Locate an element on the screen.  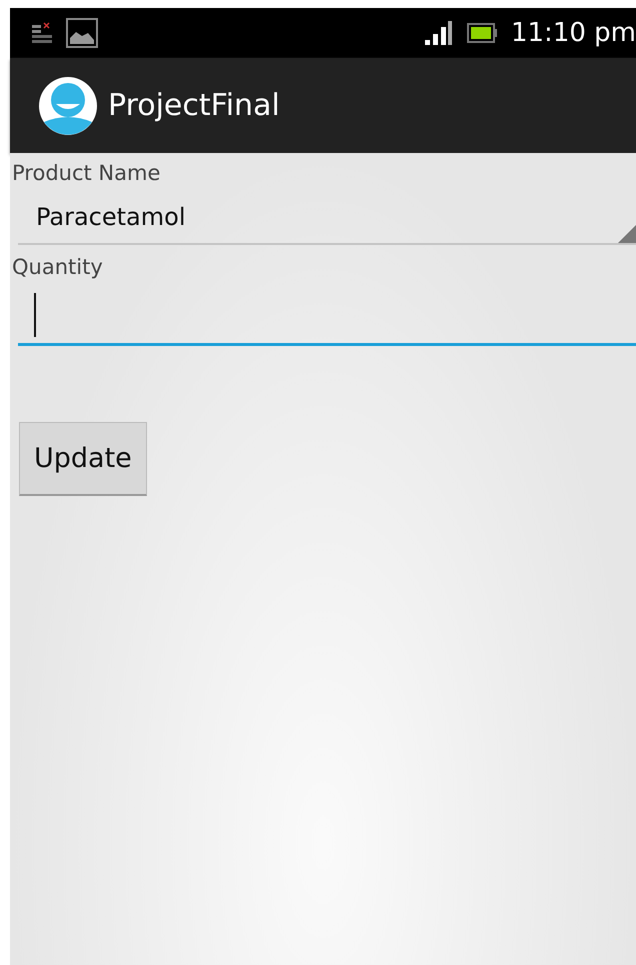
app-title: ProjectFinal is located at coordinates (194, 105).